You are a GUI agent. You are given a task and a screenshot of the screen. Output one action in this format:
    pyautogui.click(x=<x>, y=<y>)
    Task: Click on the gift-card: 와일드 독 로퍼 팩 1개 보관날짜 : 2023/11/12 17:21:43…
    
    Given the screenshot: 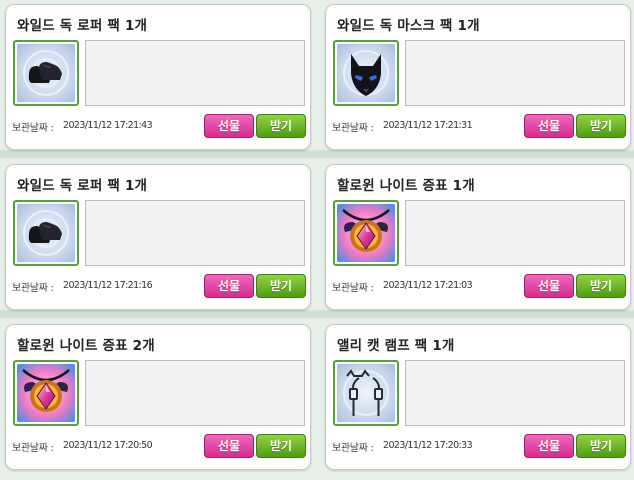 What is the action you would take?
    pyautogui.click(x=158, y=77)
    